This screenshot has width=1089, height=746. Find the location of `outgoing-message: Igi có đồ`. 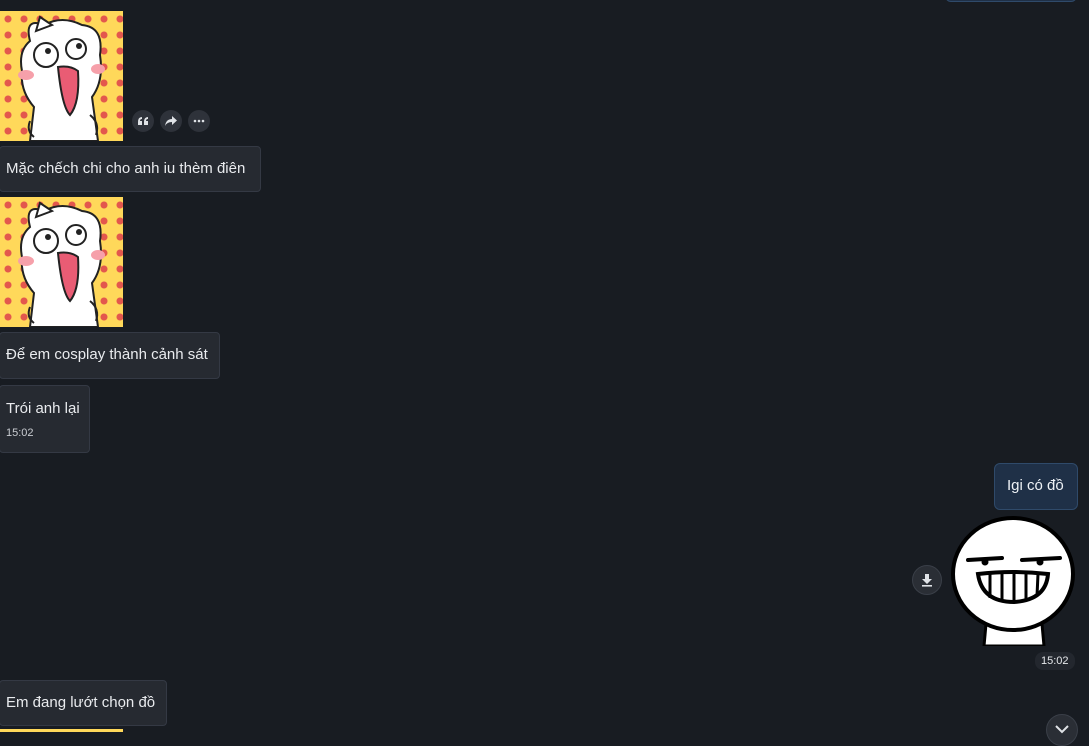

outgoing-message: Igi có đồ is located at coordinates (1036, 486).